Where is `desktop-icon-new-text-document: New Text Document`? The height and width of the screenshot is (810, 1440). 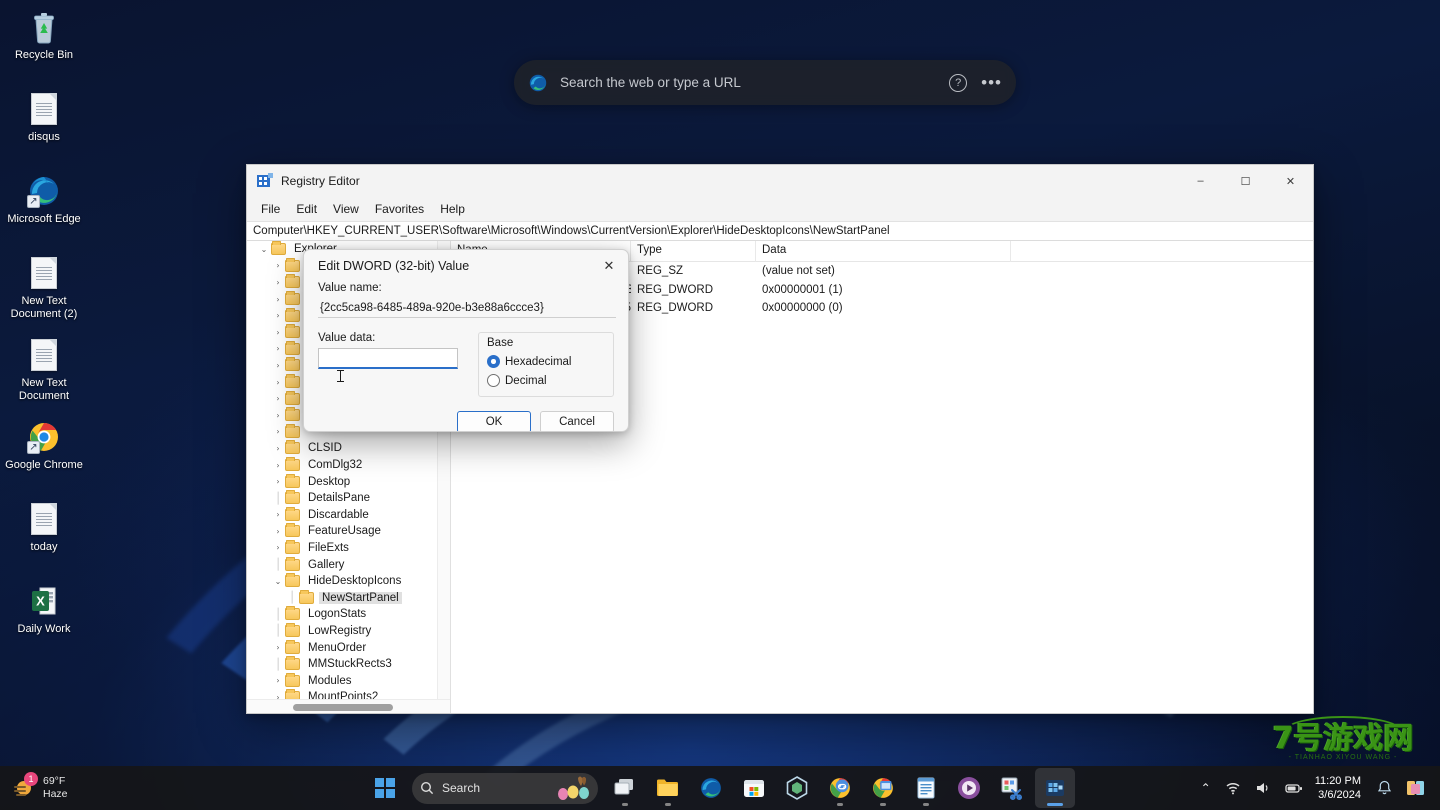
desktop-icon-new-text-document: New Text Document is located at coordinates (44, 370).